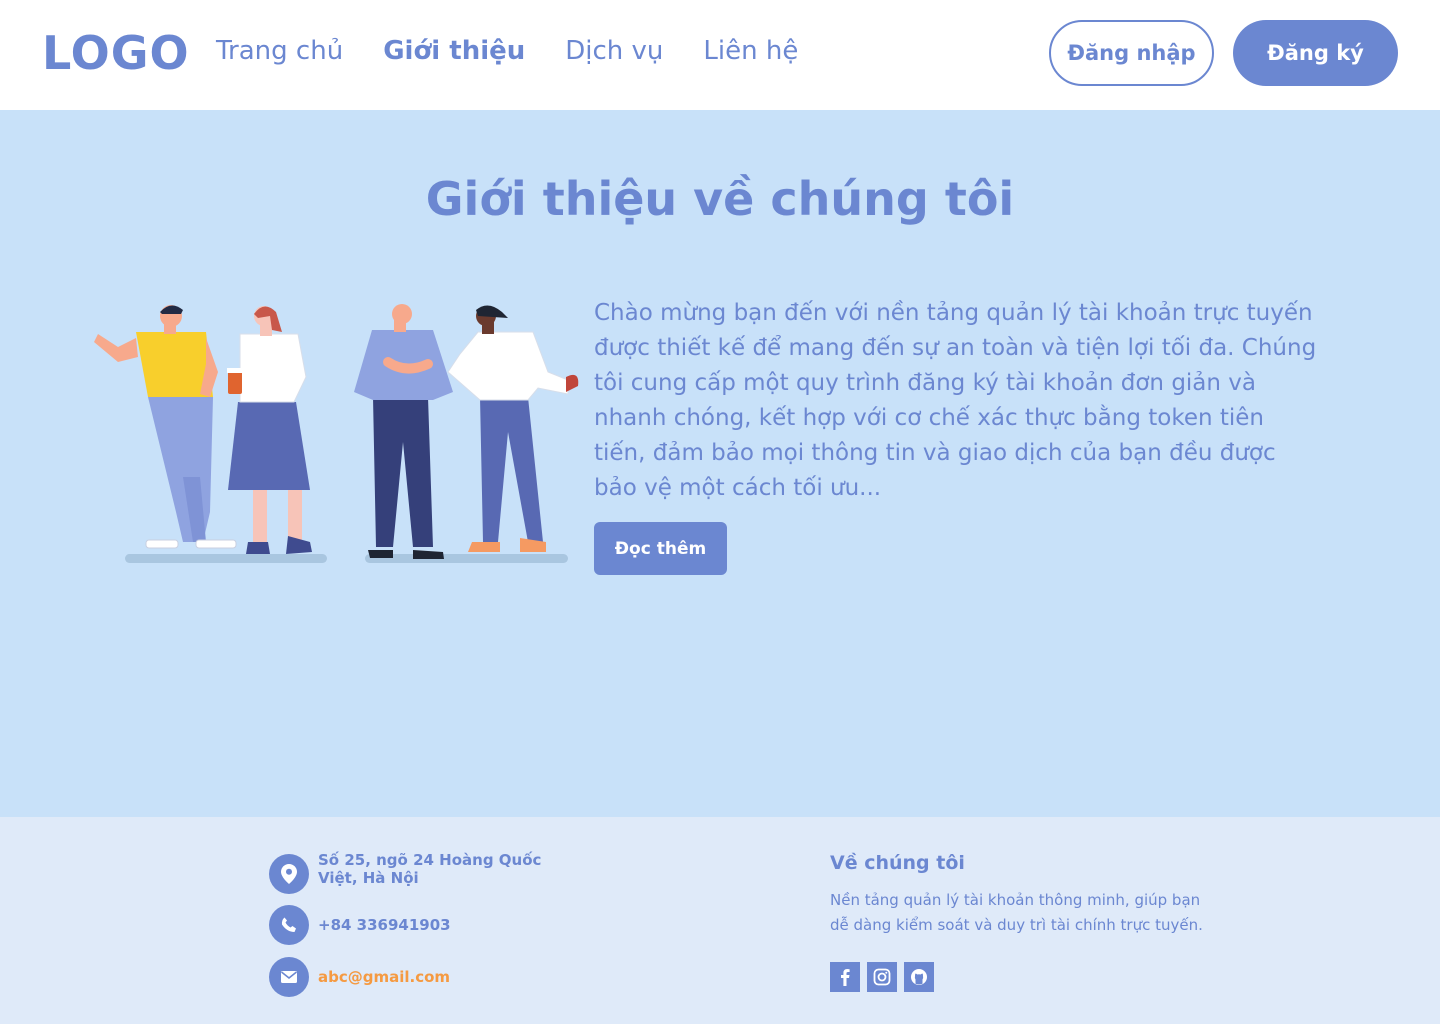 Image resolution: width=1440 pixels, height=1024 pixels. Describe the element at coordinates (720, 199) in the screenshot. I see `page-title: Giới thiệu về chúng tôi` at that location.